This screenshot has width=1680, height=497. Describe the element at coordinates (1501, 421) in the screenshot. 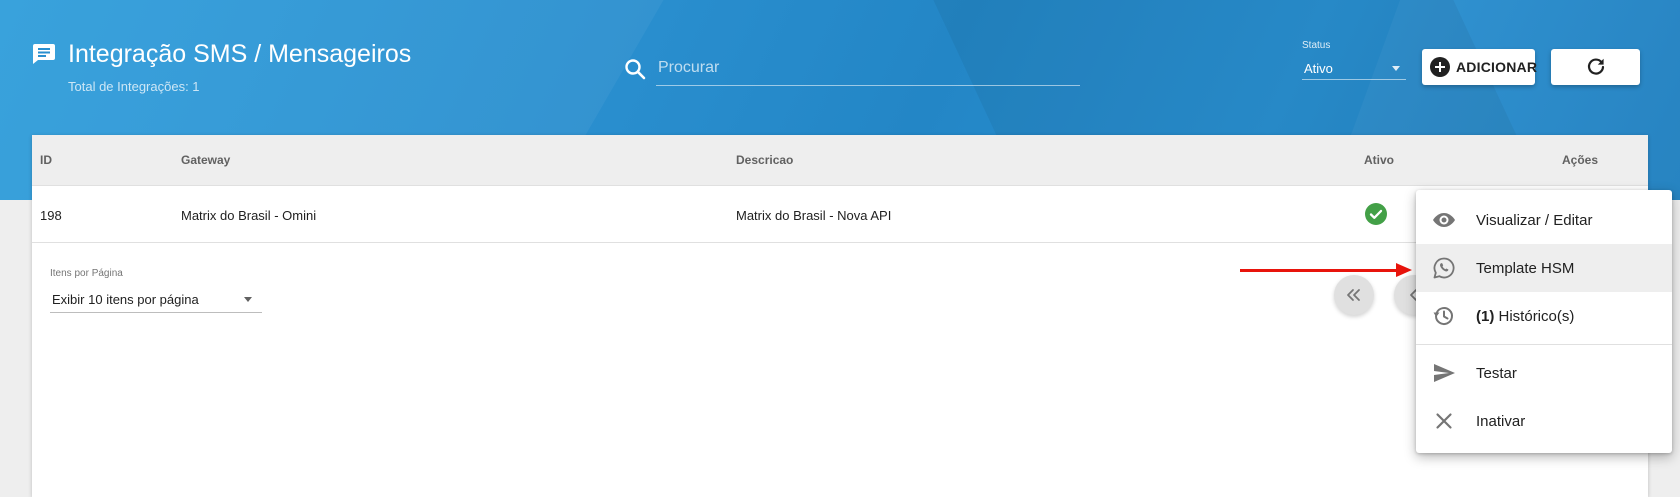

I see `menu-item-label: Inativar` at that location.